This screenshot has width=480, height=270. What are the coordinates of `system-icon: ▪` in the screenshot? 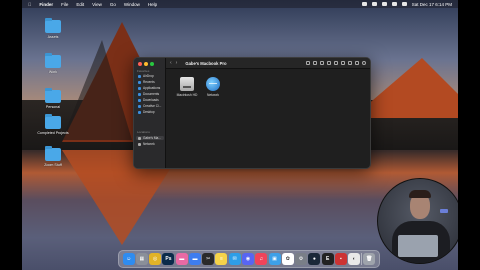 It's located at (340, 259).